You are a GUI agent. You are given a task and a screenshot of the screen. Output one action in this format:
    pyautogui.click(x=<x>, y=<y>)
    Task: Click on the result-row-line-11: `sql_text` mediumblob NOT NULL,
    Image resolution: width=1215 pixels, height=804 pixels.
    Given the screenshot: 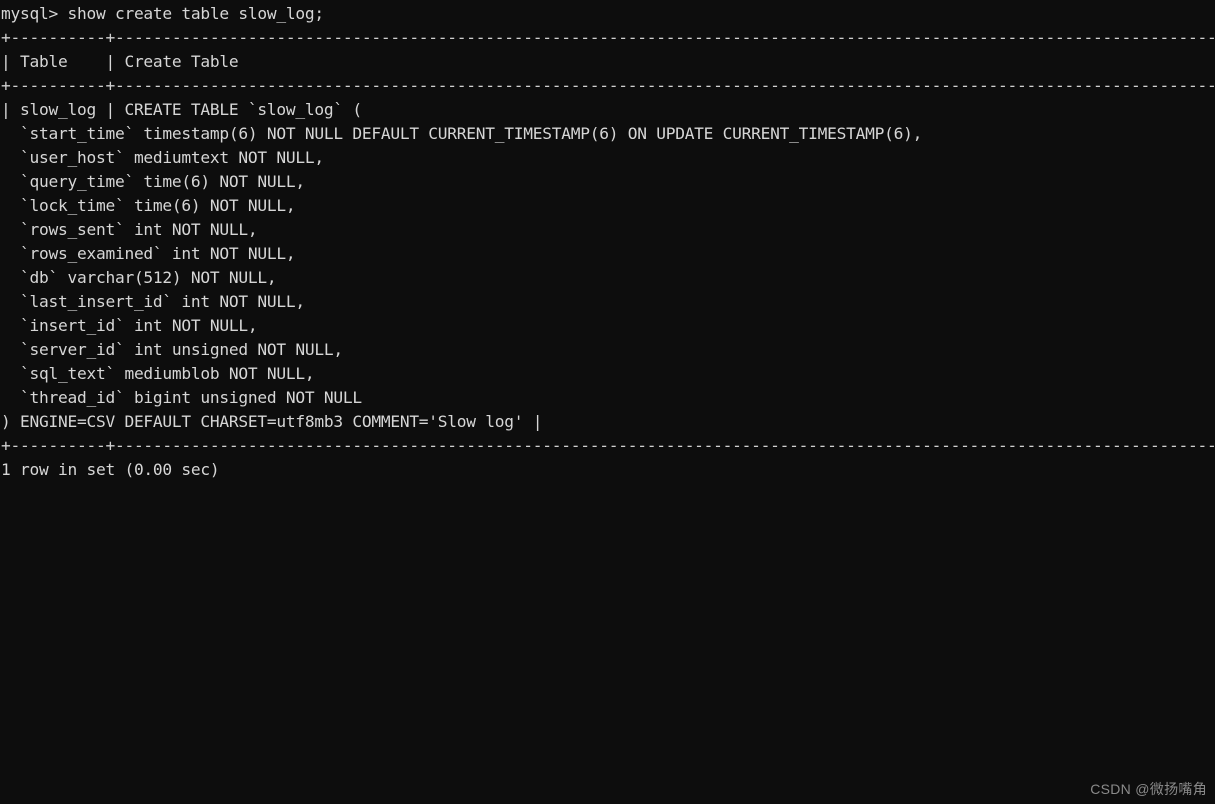 What is the action you would take?
    pyautogui.click(x=158, y=373)
    